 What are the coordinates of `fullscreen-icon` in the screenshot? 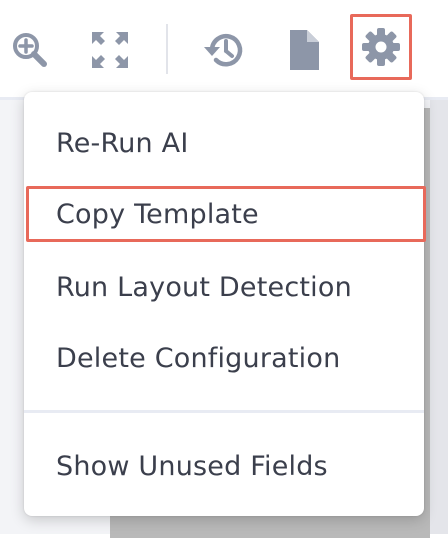 It's located at (110, 50).